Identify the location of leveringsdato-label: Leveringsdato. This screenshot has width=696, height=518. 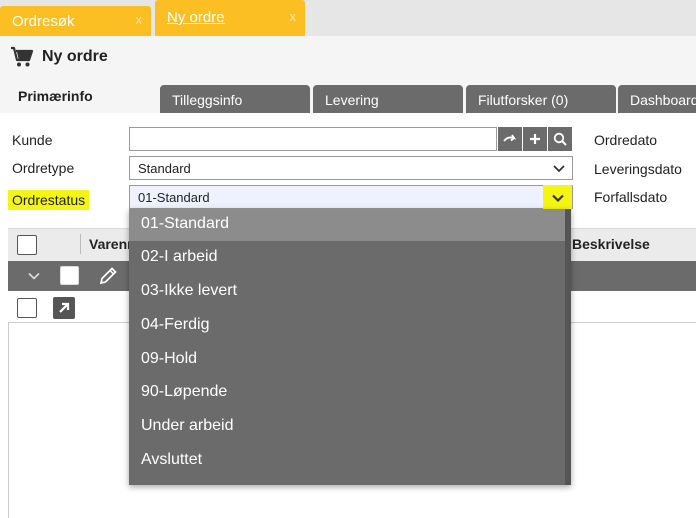
(638, 169).